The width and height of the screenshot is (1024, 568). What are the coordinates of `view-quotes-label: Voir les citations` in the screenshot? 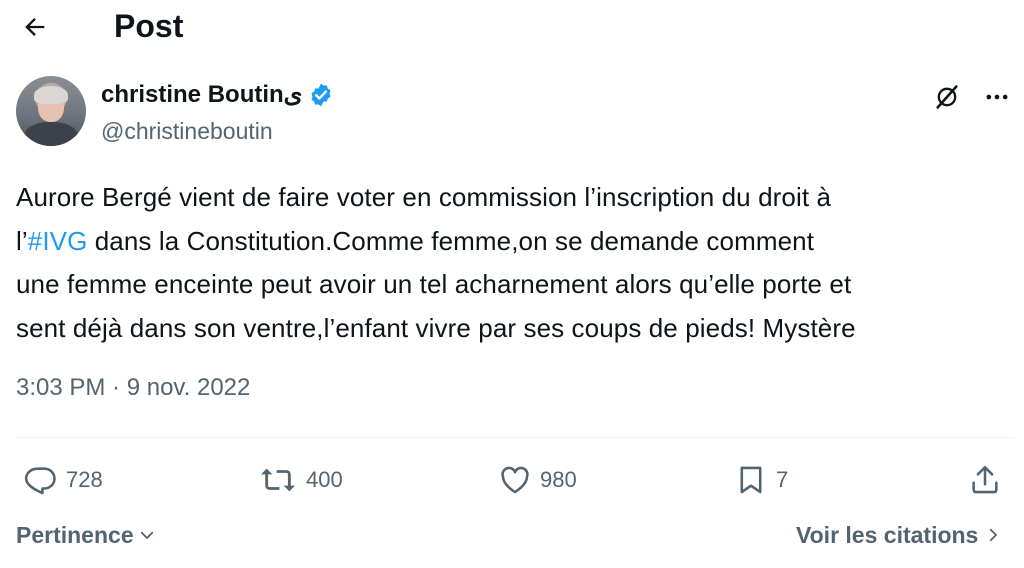 It's located at (887, 535).